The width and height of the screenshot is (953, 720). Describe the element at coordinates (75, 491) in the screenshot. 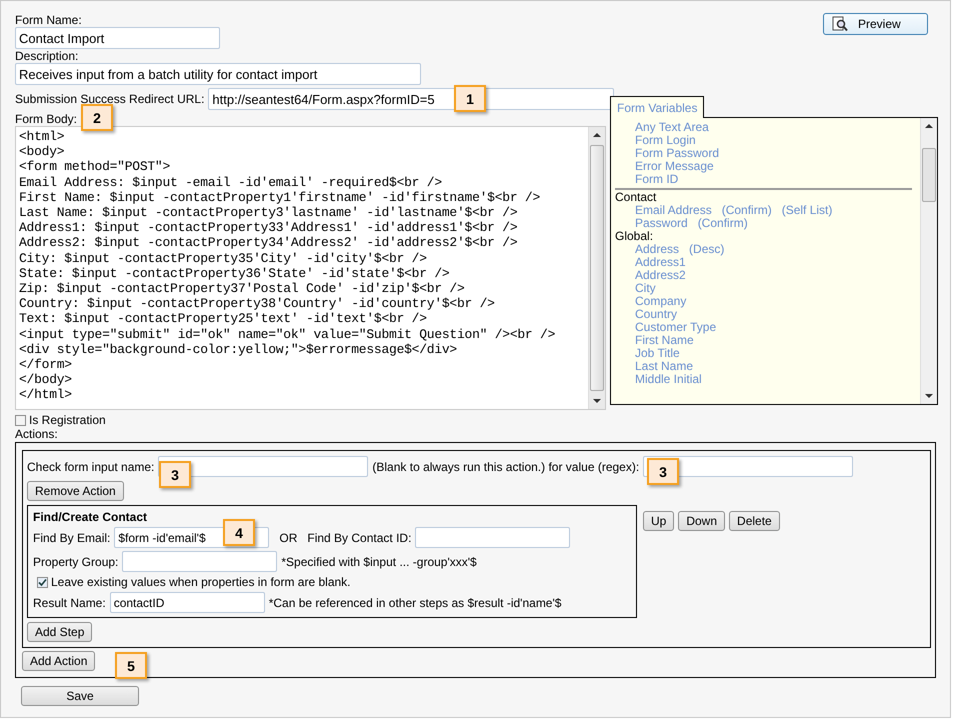

I see `remove-action-button: Remove Action` at that location.